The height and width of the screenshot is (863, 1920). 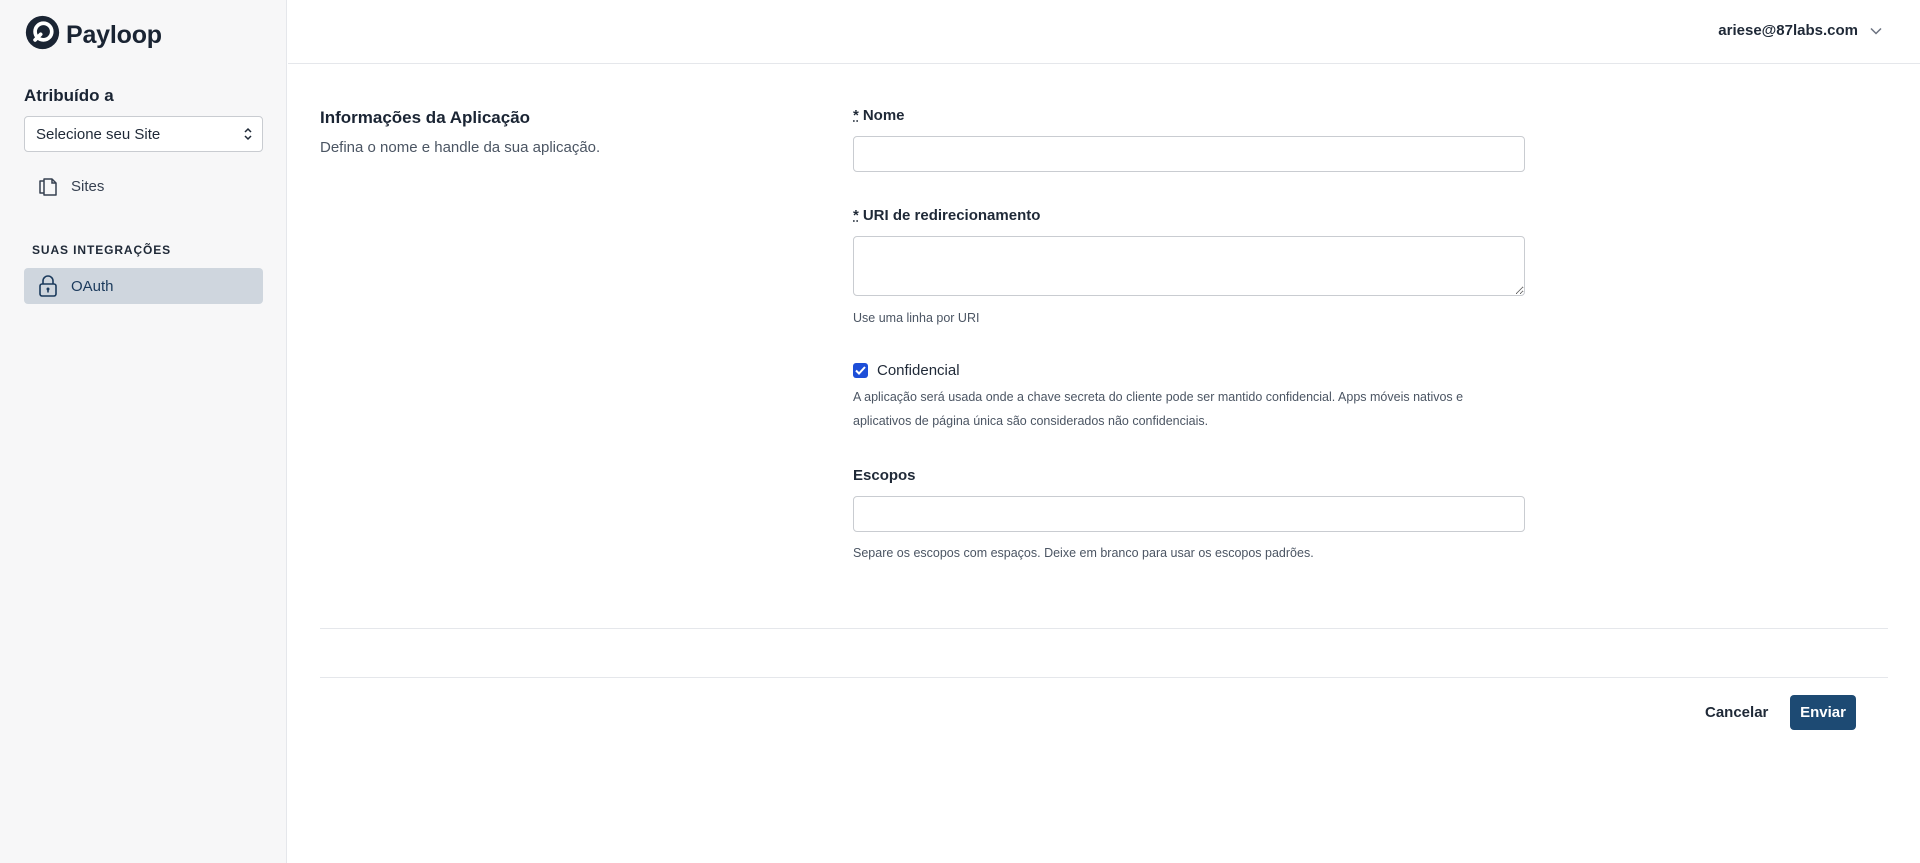 I want to click on name-input, so click(x=1189, y=154).